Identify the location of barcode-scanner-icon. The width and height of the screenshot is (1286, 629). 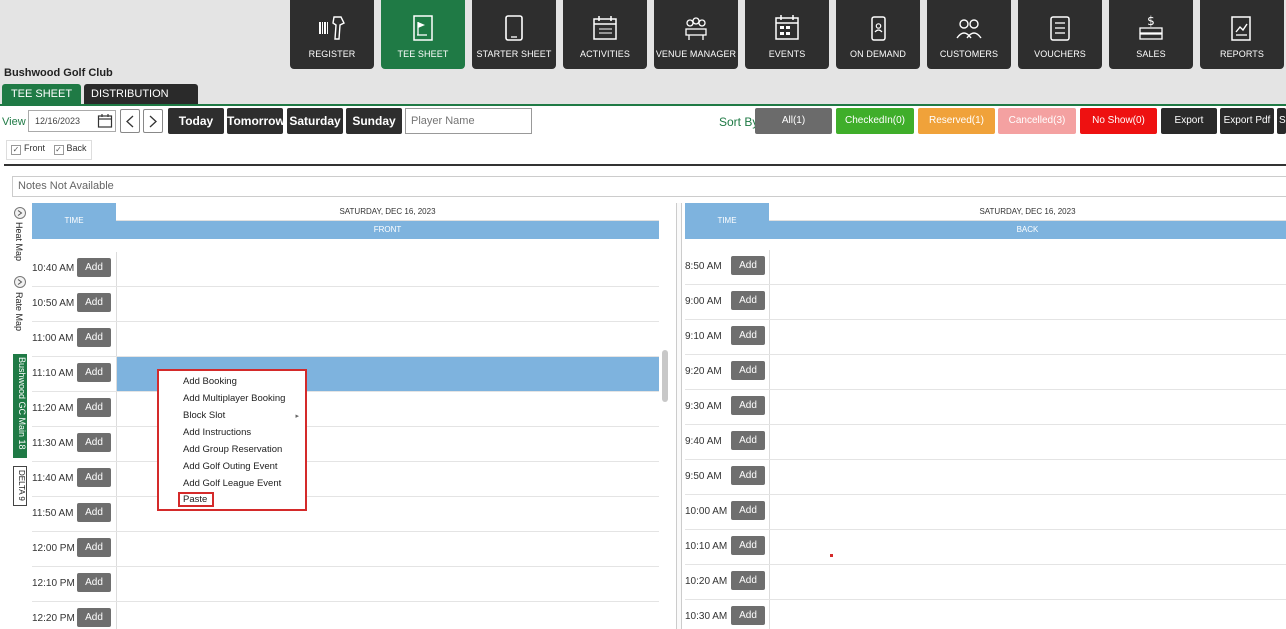
(332, 28).